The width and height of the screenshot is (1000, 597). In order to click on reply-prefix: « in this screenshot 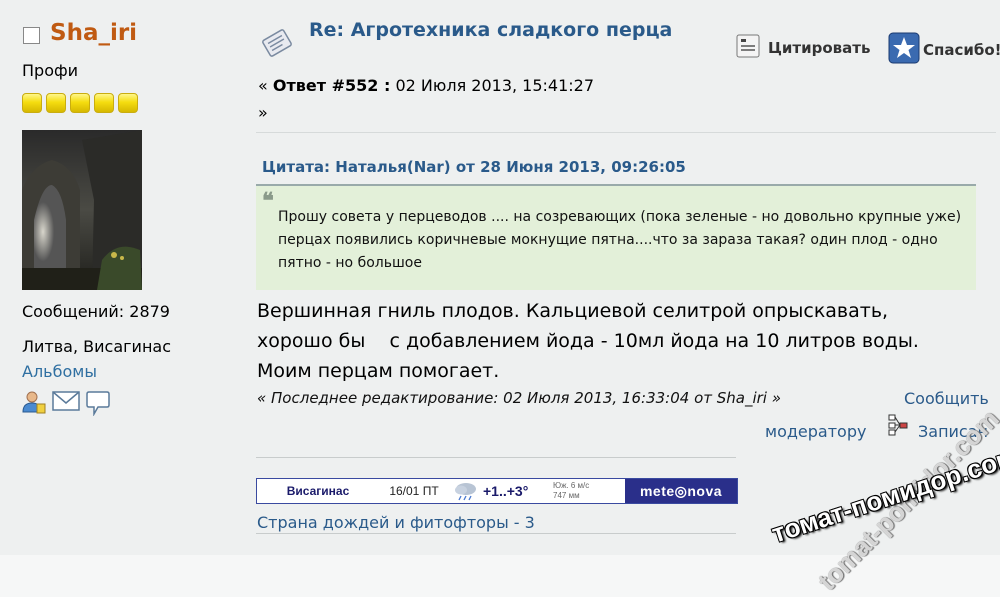, I will do `click(263, 85)`.